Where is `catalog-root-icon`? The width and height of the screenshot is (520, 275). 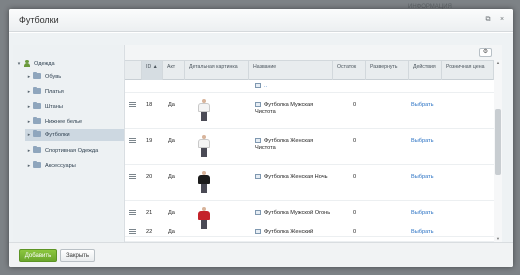 catalog-root-icon is located at coordinates (27, 64).